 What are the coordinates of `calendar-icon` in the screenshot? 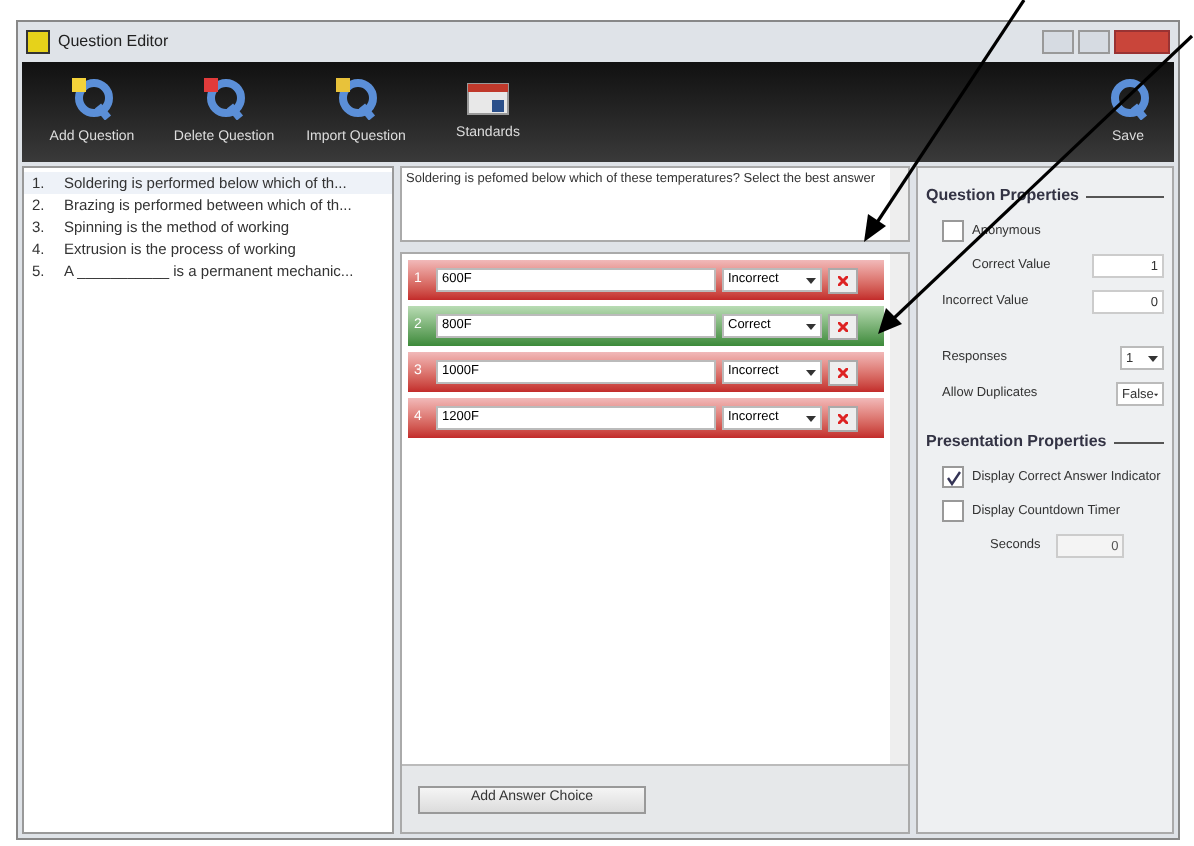 It's located at (488, 97).